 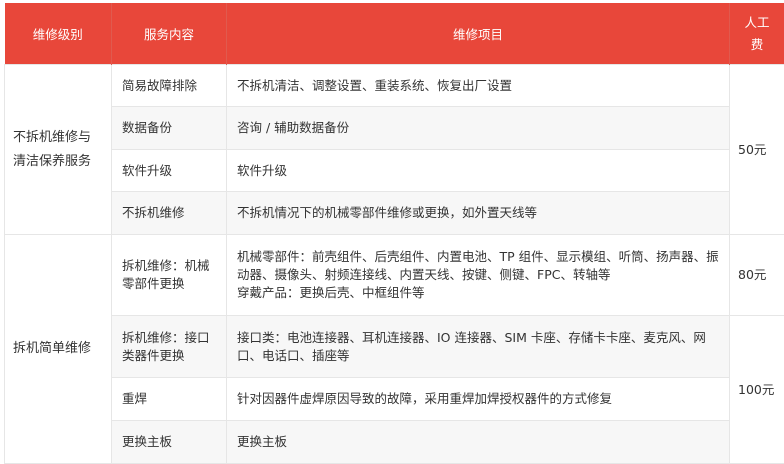 I want to click on service-cell: 重焊, so click(x=169, y=399).